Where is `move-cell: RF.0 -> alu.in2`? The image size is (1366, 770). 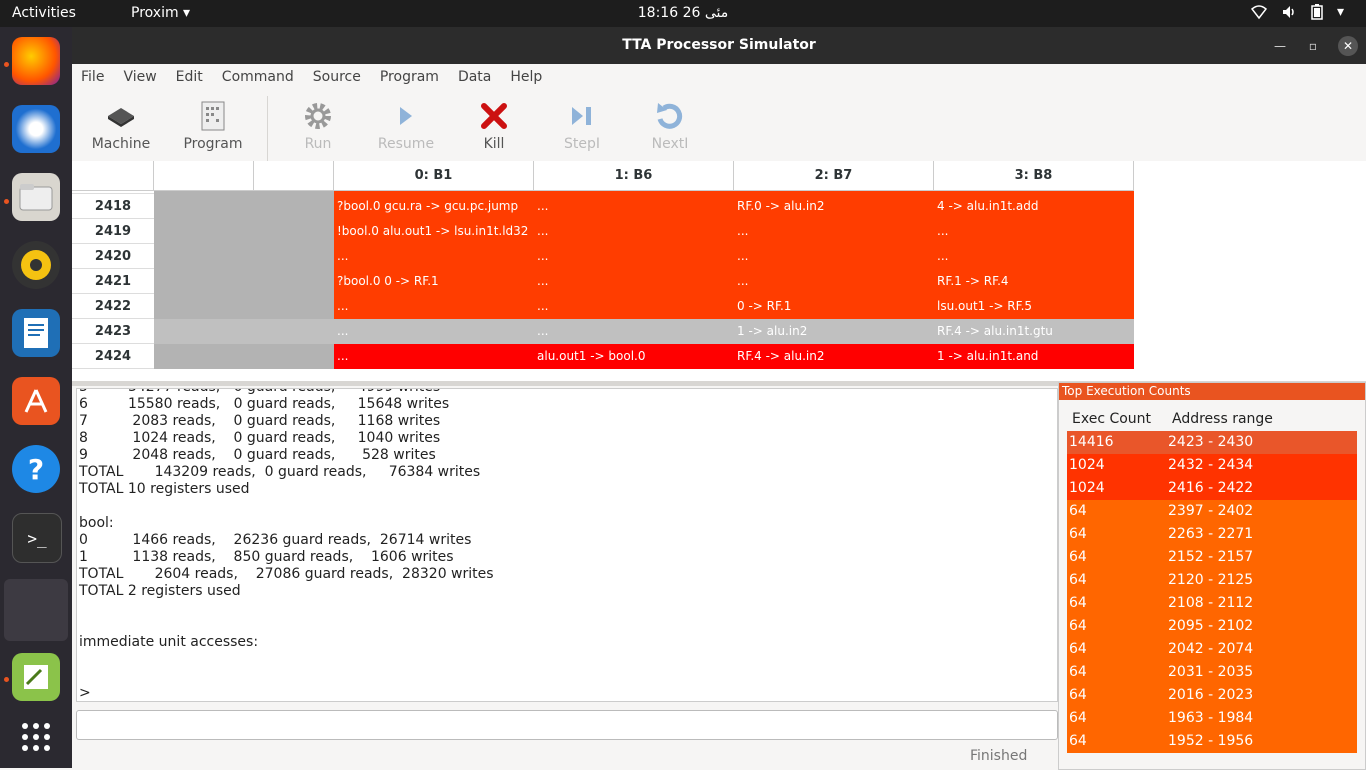 move-cell: RF.0 -> alu.in2 is located at coordinates (834, 206).